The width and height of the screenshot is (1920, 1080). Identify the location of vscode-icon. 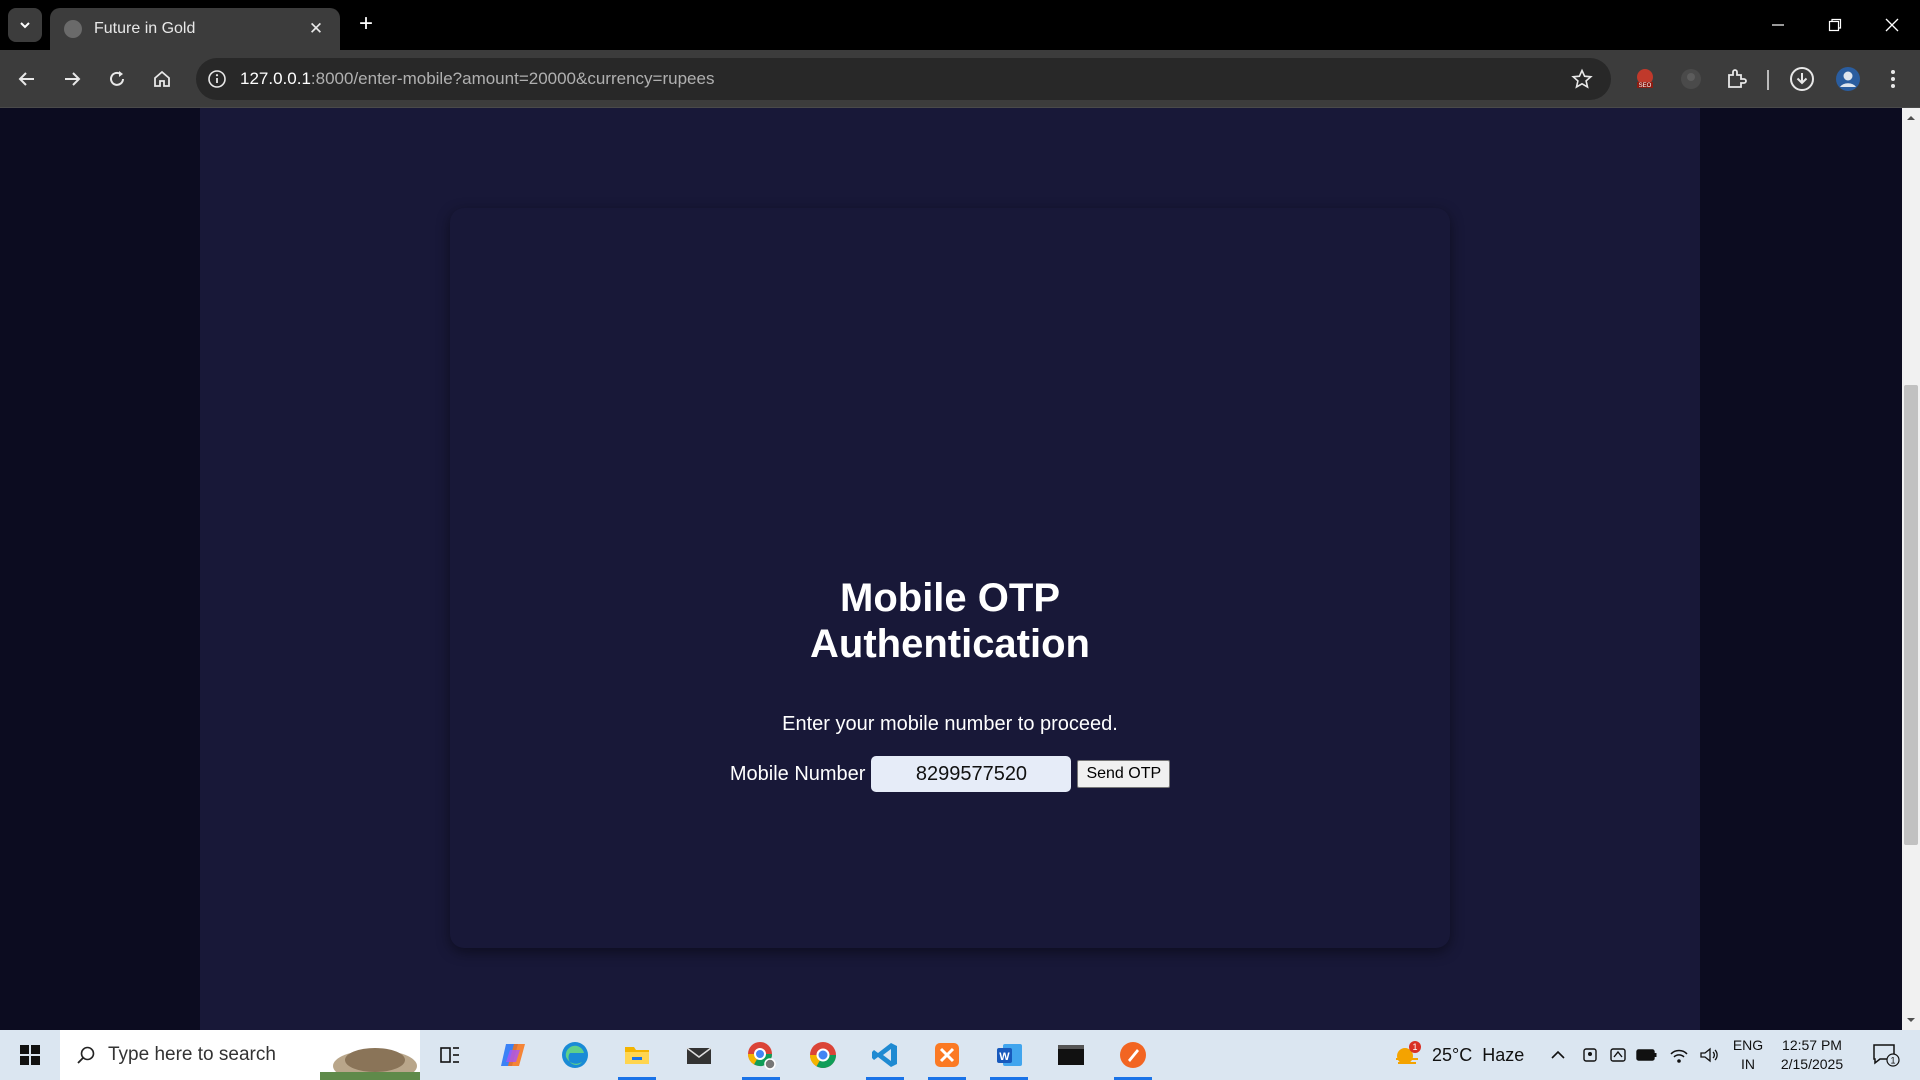
(884, 1055).